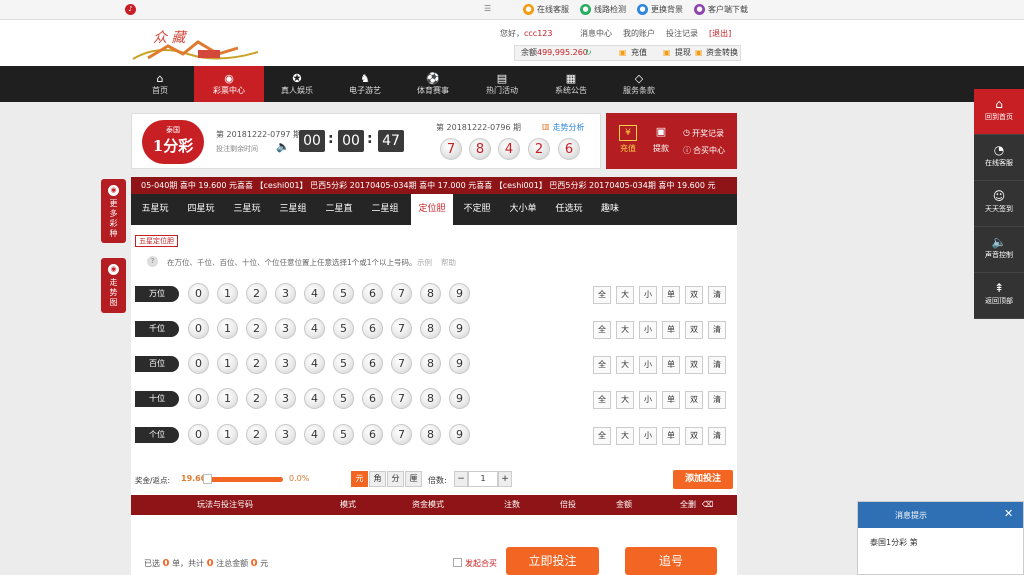 The image size is (1024, 575). Describe the element at coordinates (343, 363) in the screenshot. I see `digit-ball-bai-5: 5` at that location.